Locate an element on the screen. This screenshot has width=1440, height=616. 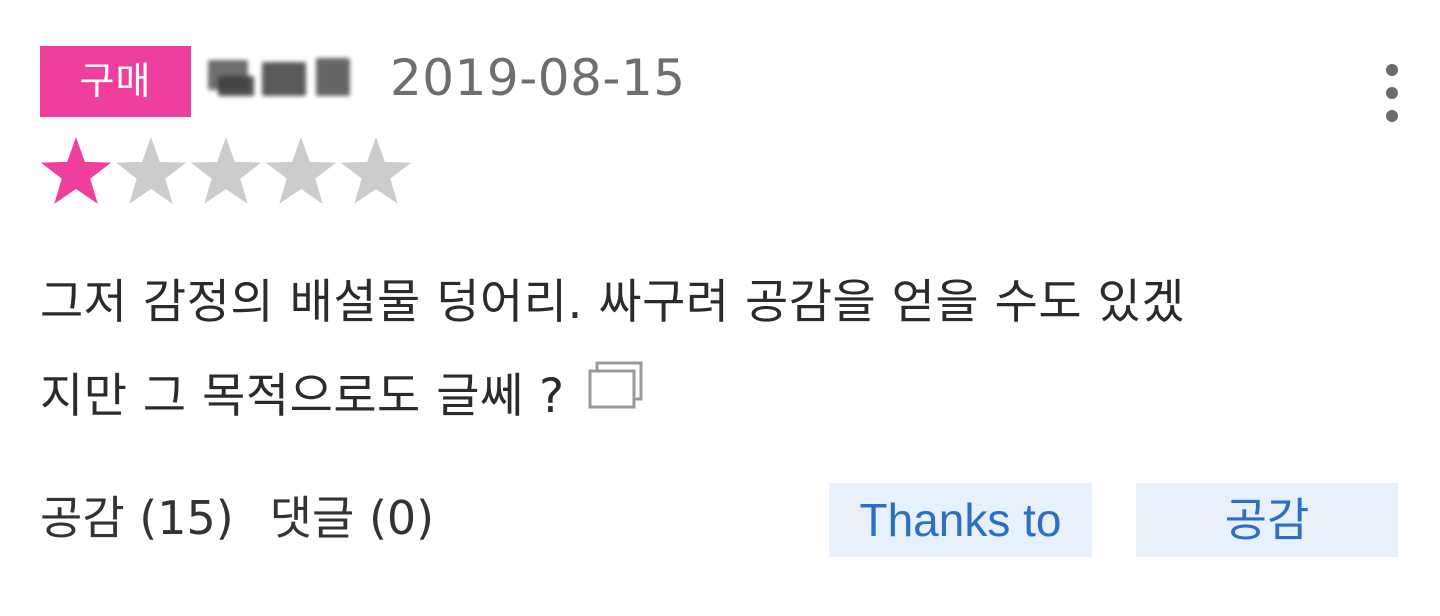
comments-link: 댓글 (0) is located at coordinates (352, 518).